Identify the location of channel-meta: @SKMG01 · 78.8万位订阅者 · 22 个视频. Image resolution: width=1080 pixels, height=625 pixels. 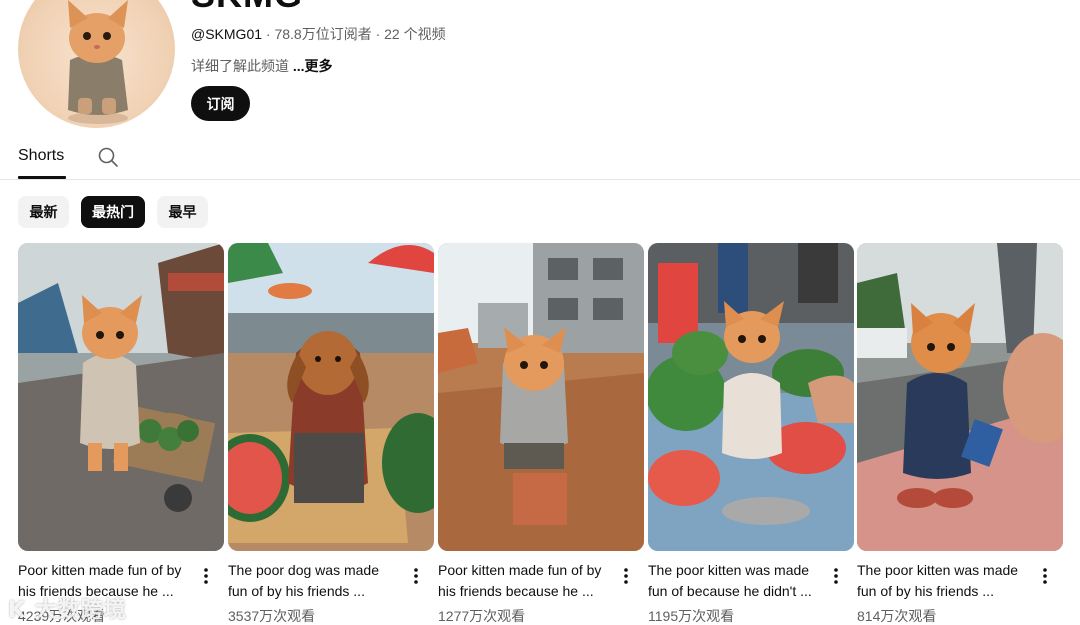
(318, 34).